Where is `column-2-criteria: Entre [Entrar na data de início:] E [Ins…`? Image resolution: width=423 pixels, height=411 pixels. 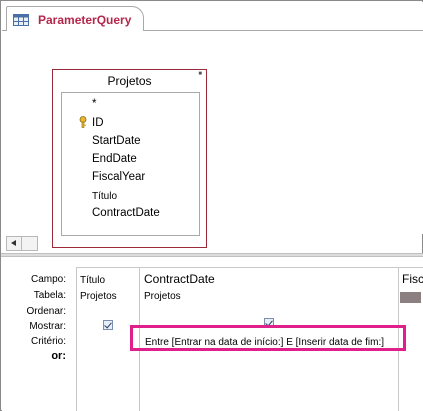 column-2-criteria: Entre [Entrar na data de início:] E [Ins… is located at coordinates (264, 342).